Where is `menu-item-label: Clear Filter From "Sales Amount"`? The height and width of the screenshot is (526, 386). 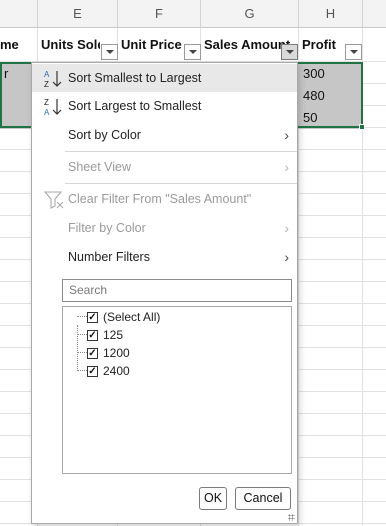
menu-item-label: Clear Filter From "Sales Amount" is located at coordinates (160, 199).